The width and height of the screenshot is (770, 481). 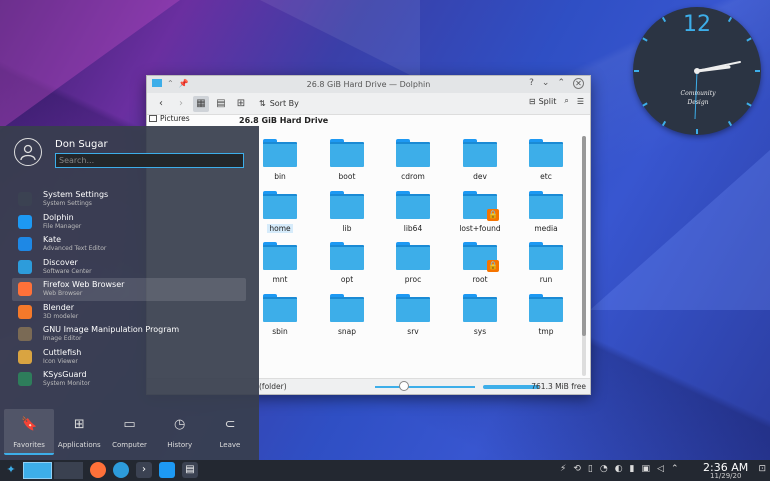 What do you see at coordinates (190, 470) in the screenshot?
I see `ksysguard-task-icon: ▤` at bounding box center [190, 470].